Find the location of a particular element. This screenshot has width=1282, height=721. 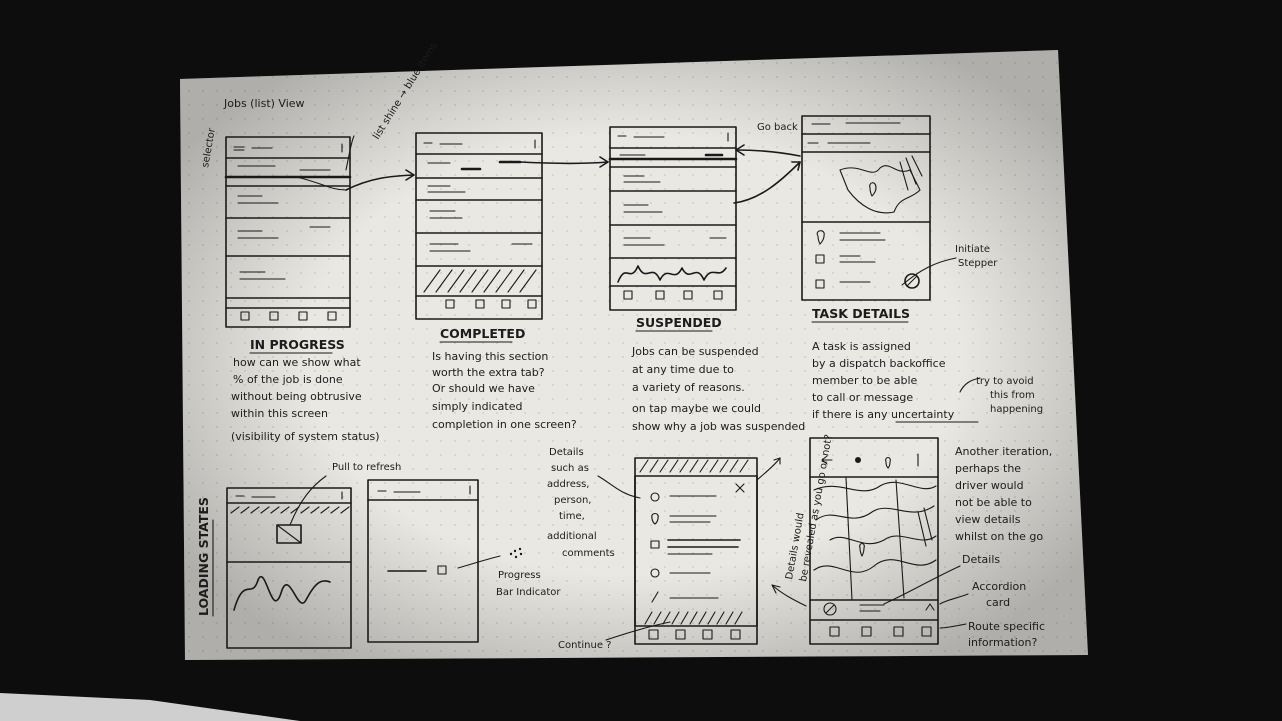

details-note: Details is located at coordinates (981, 559).